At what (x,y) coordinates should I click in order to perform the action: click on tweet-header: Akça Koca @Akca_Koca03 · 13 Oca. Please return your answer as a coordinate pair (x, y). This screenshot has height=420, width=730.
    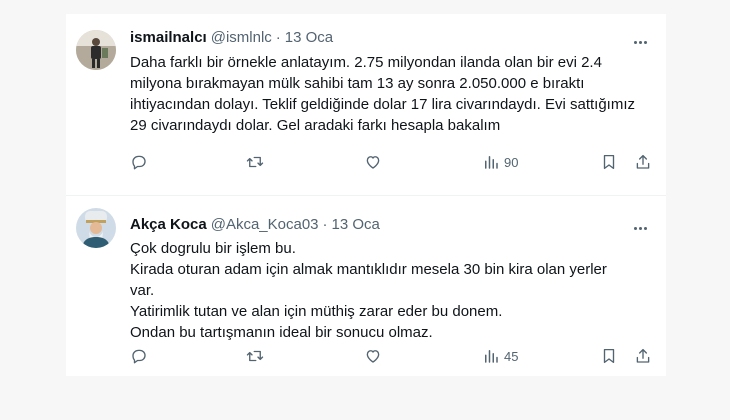
    Looking at the image, I should click on (255, 226).